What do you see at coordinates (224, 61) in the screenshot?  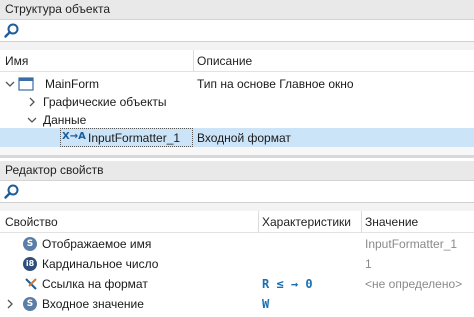 I see `column-description: Описание` at bounding box center [224, 61].